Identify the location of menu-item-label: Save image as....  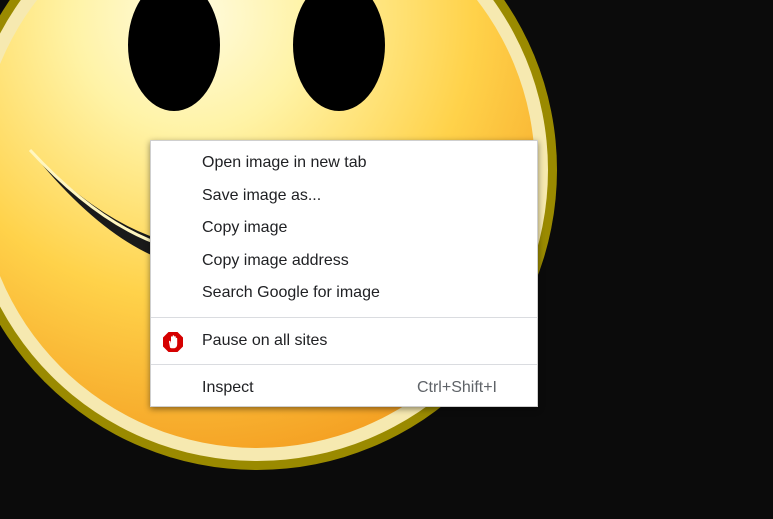
(262, 195).